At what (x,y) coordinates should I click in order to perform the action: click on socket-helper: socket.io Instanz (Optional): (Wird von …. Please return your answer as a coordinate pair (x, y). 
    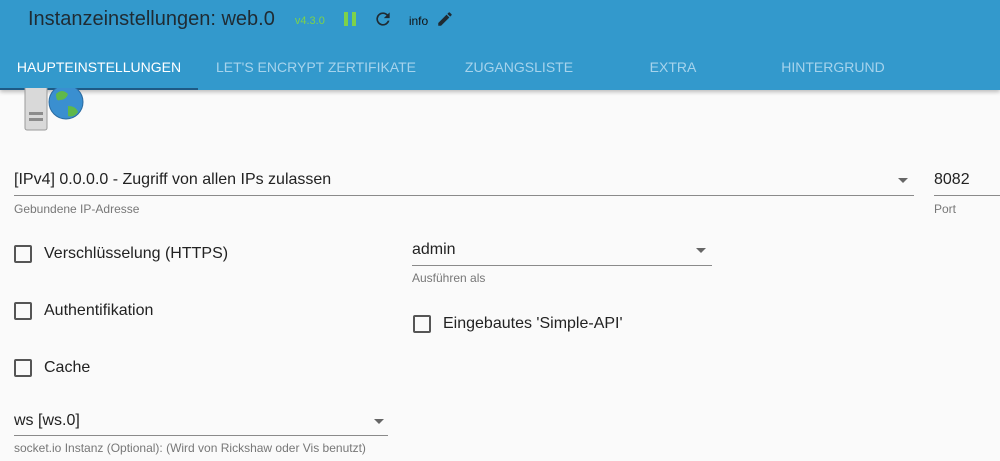
    Looking at the image, I should click on (190, 448).